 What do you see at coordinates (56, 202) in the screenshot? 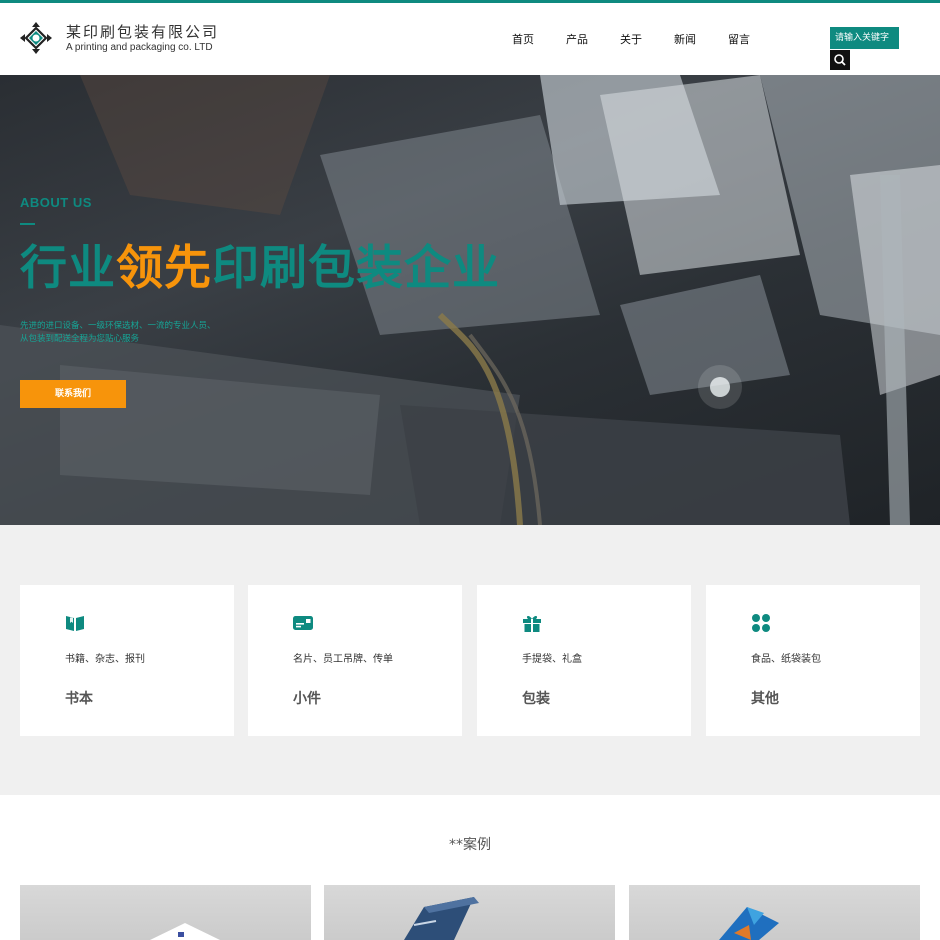
I see `about-us-eyebrow: ABOUT US` at bounding box center [56, 202].